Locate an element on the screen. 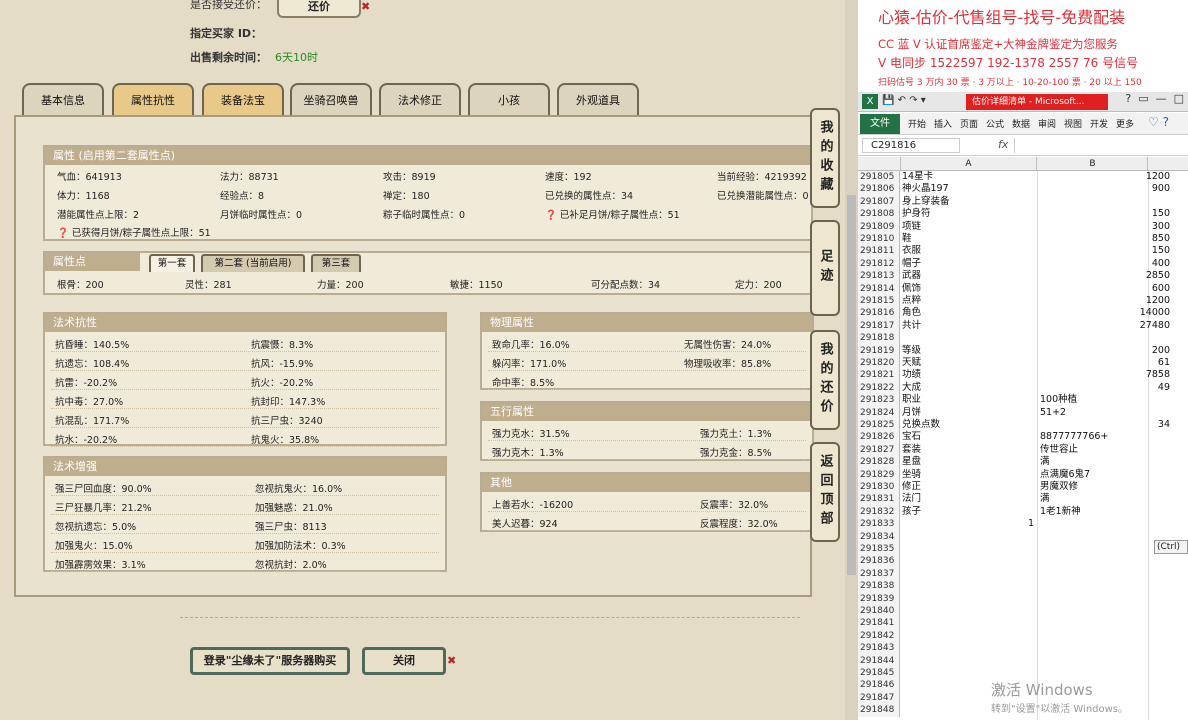 The image size is (1188, 720). cell-a: 孩子 is located at coordinates (911, 512).